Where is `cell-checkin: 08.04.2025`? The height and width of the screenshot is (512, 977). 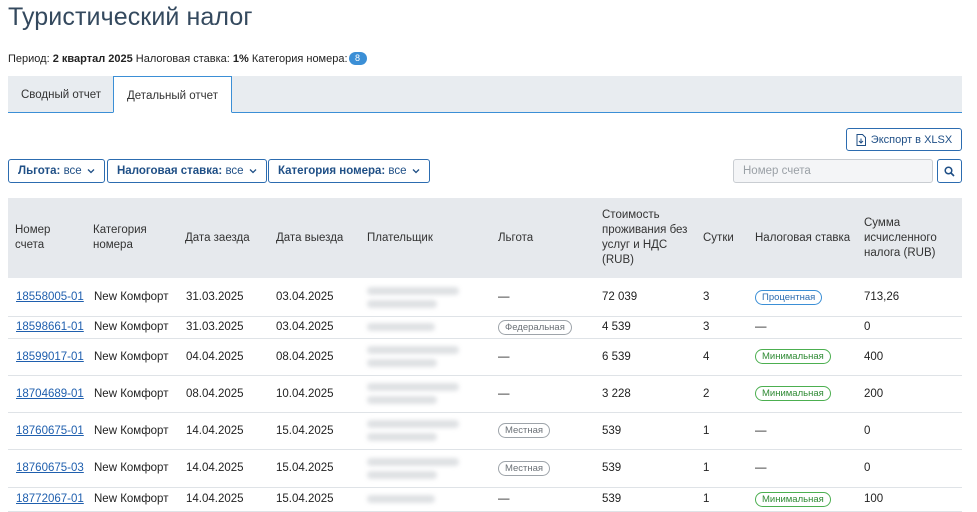 cell-checkin: 08.04.2025 is located at coordinates (215, 393).